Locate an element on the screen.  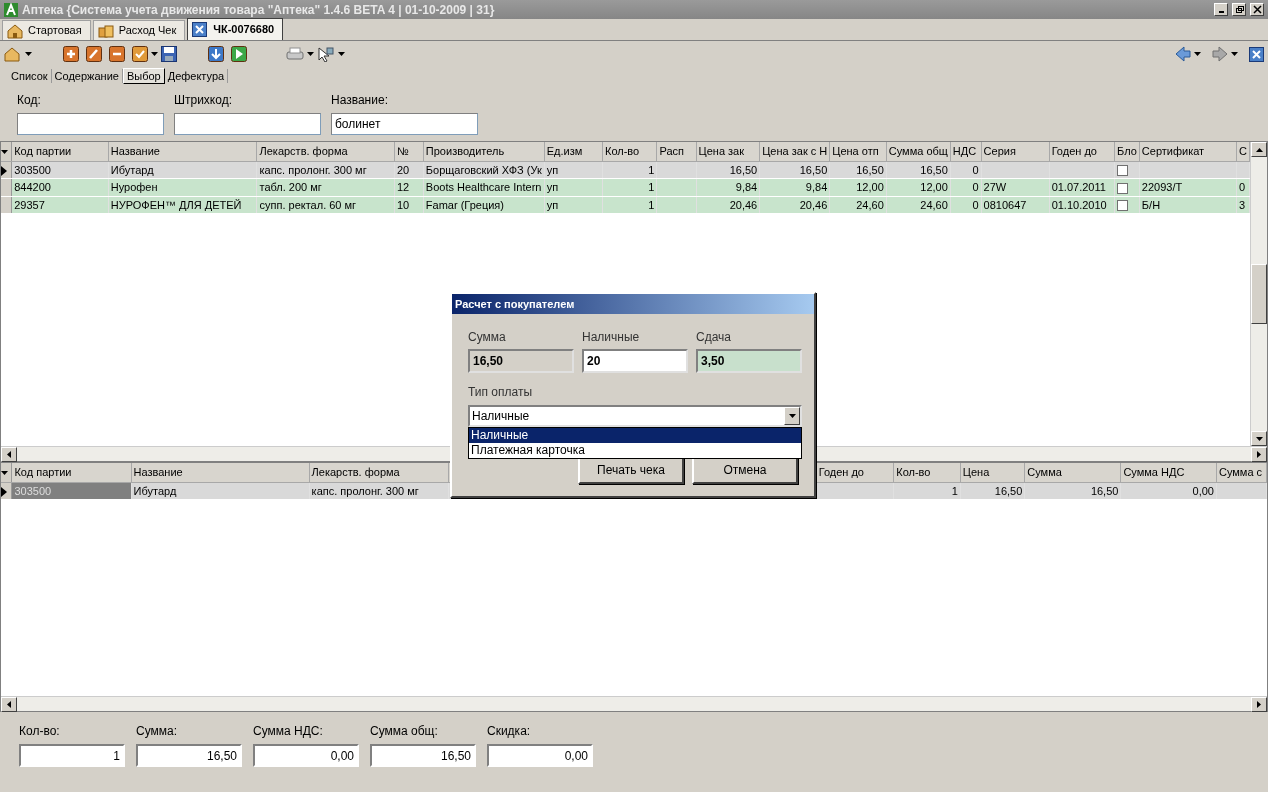
table-cell: 24,60 is located at coordinates (934, 204).